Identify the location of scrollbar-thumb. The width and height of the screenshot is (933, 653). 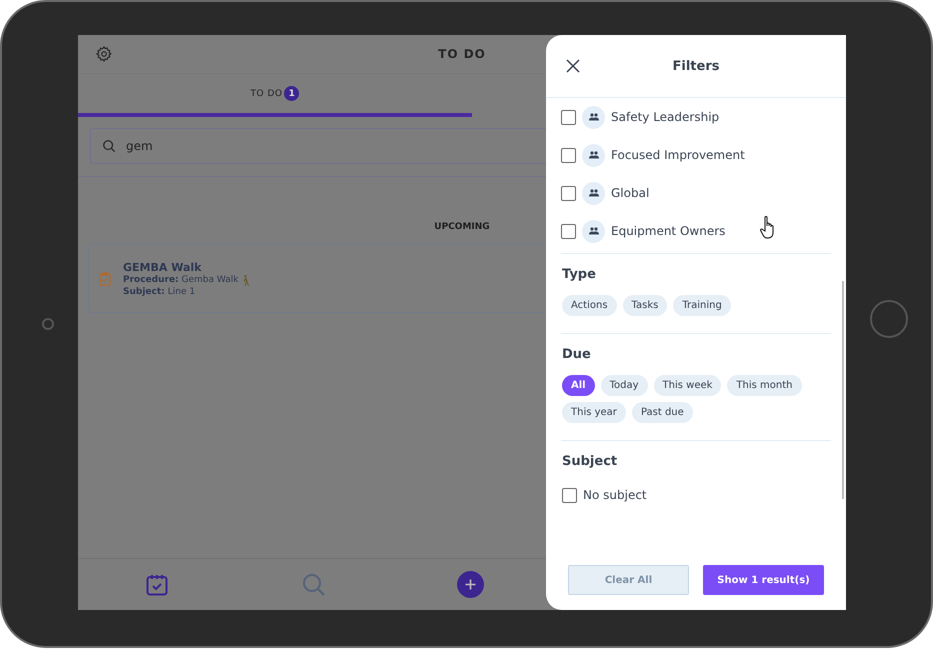
(843, 390).